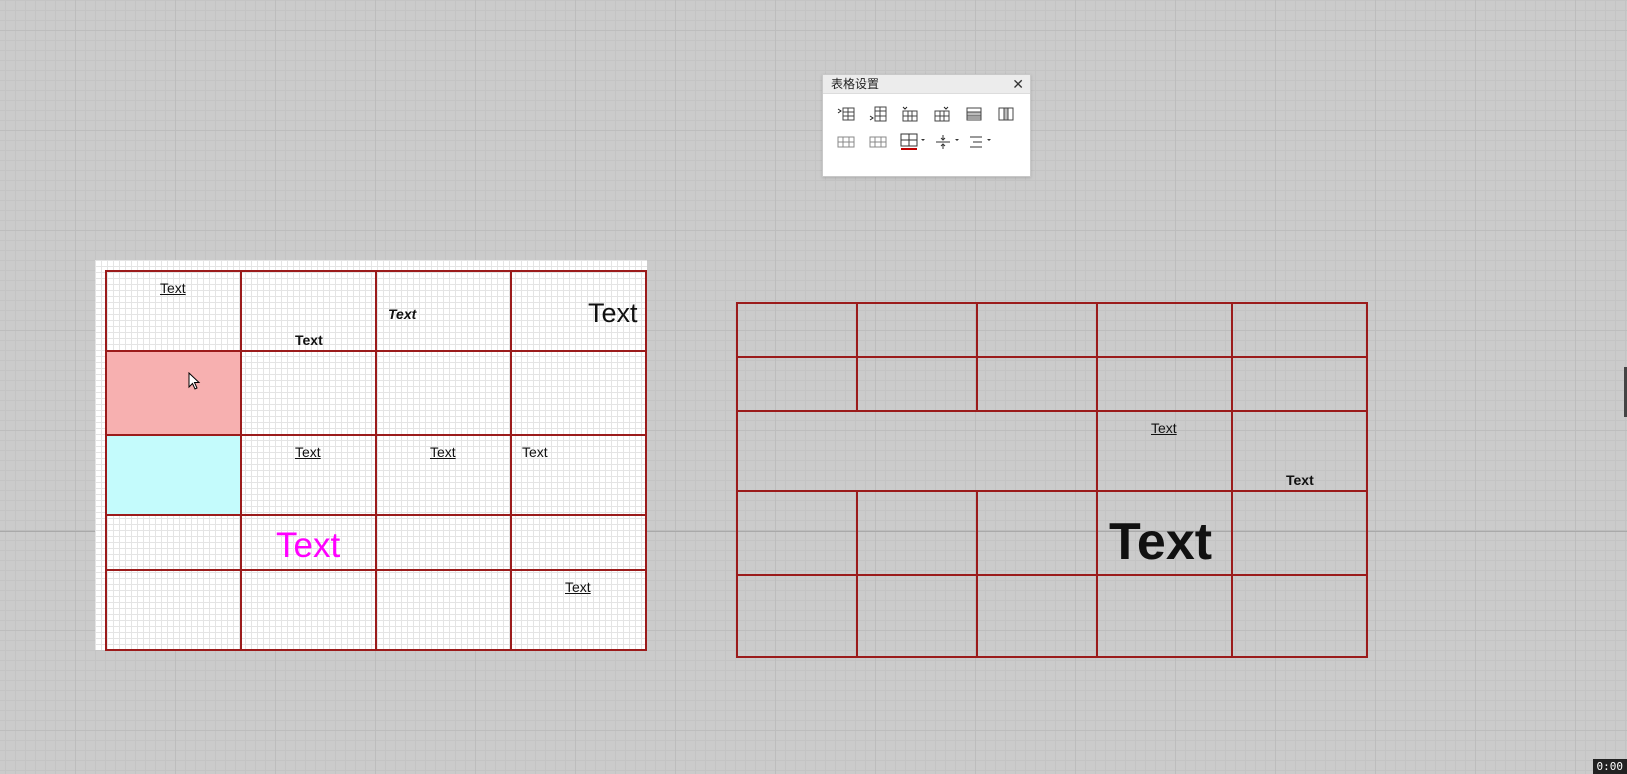 This screenshot has width=1627, height=774. What do you see at coordinates (194, 381) in the screenshot?
I see `mouse-cursor-icon` at bounding box center [194, 381].